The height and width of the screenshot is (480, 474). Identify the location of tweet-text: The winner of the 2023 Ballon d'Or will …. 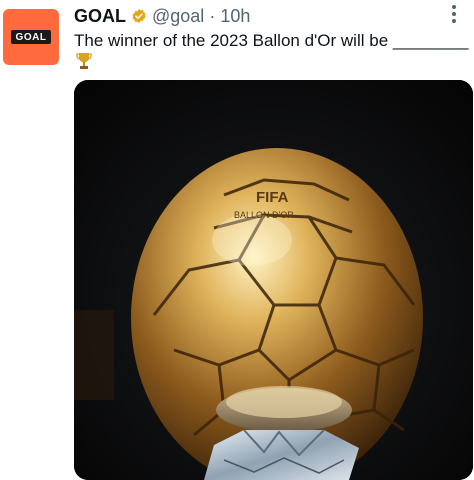
(271, 40).